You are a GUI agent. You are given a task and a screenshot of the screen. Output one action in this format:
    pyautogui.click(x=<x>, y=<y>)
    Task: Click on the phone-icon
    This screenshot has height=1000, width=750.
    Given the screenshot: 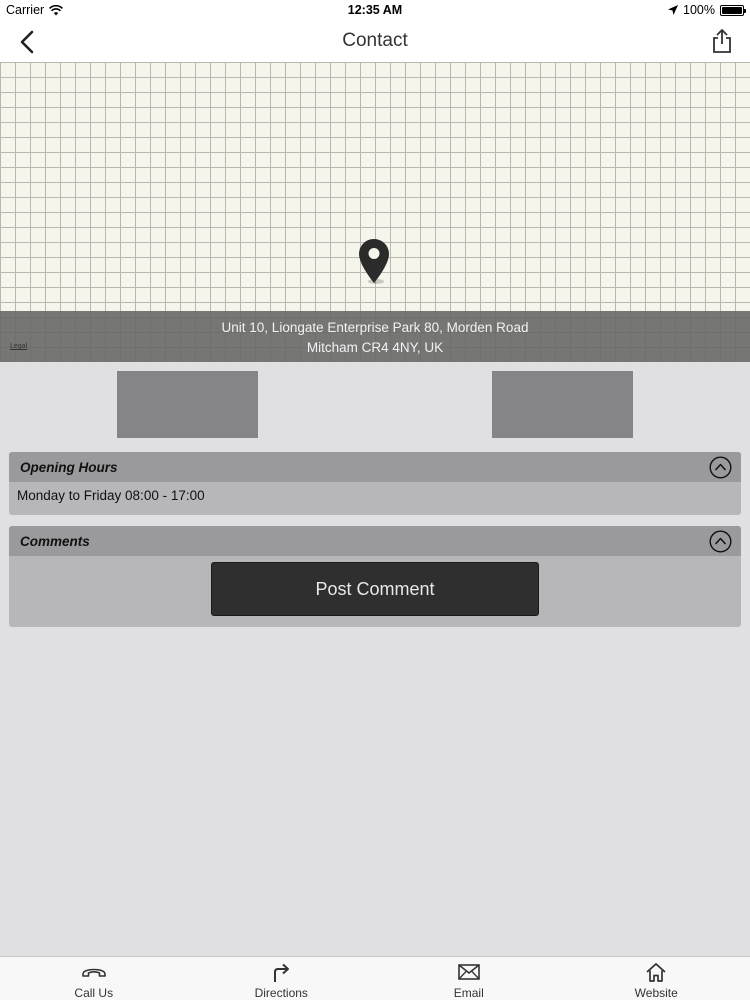 What is the action you would take?
    pyautogui.click(x=93, y=972)
    